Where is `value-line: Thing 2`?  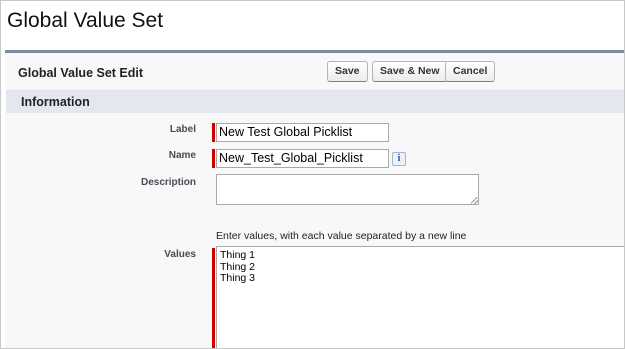
value-line: Thing 2 is located at coordinates (238, 266).